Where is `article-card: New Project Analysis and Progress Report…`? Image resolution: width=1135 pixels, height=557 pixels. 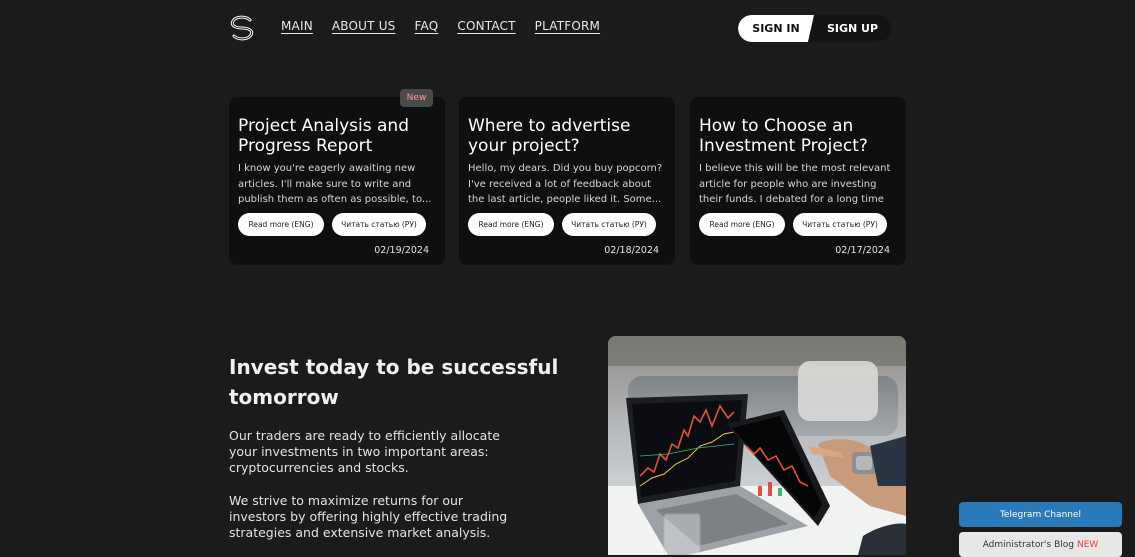
article-card: New Project Analysis and Progress Report… is located at coordinates (337, 177).